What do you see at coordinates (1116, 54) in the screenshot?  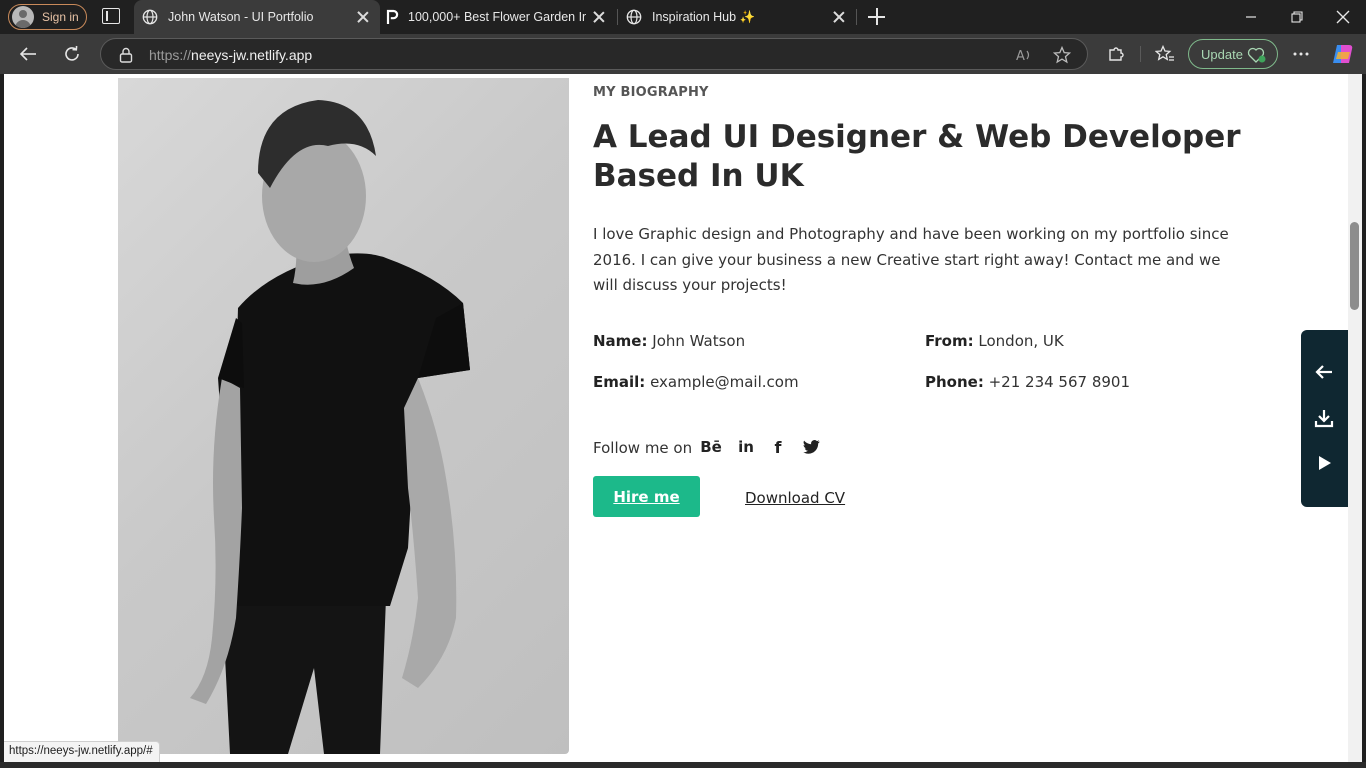 I see `extensions-icon` at bounding box center [1116, 54].